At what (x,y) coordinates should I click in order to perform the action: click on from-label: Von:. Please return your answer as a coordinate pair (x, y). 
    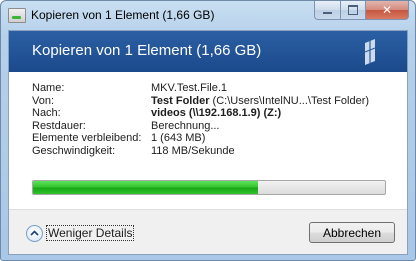
    Looking at the image, I should click on (43, 100).